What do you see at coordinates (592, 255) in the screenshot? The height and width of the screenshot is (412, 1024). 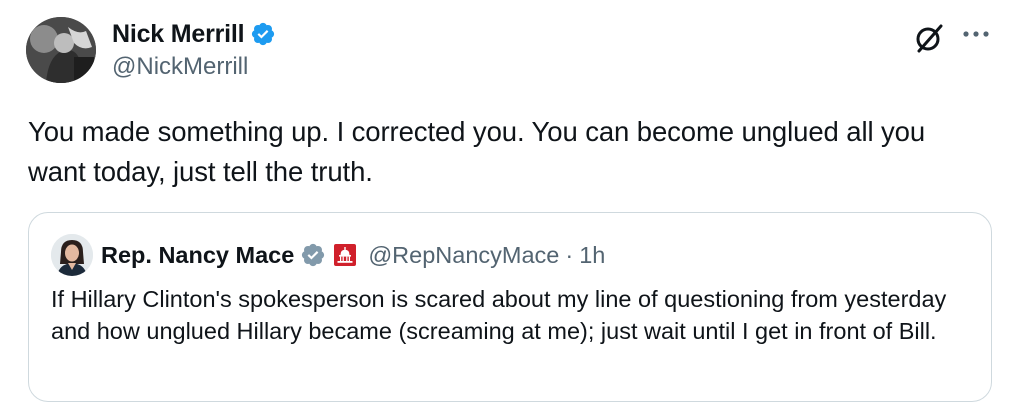 I see `quote-timestamp: 1h` at bounding box center [592, 255].